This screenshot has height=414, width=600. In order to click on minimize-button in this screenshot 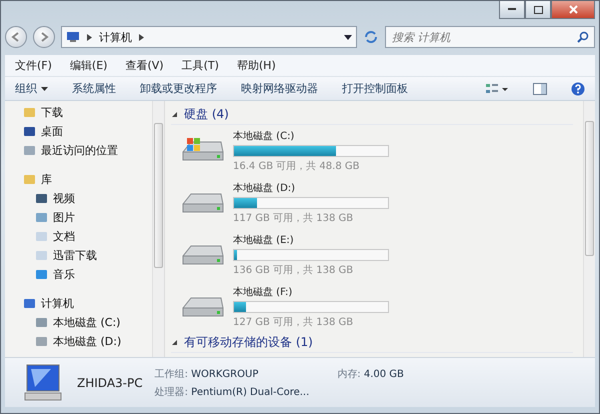, I will do `click(512, 10)`.